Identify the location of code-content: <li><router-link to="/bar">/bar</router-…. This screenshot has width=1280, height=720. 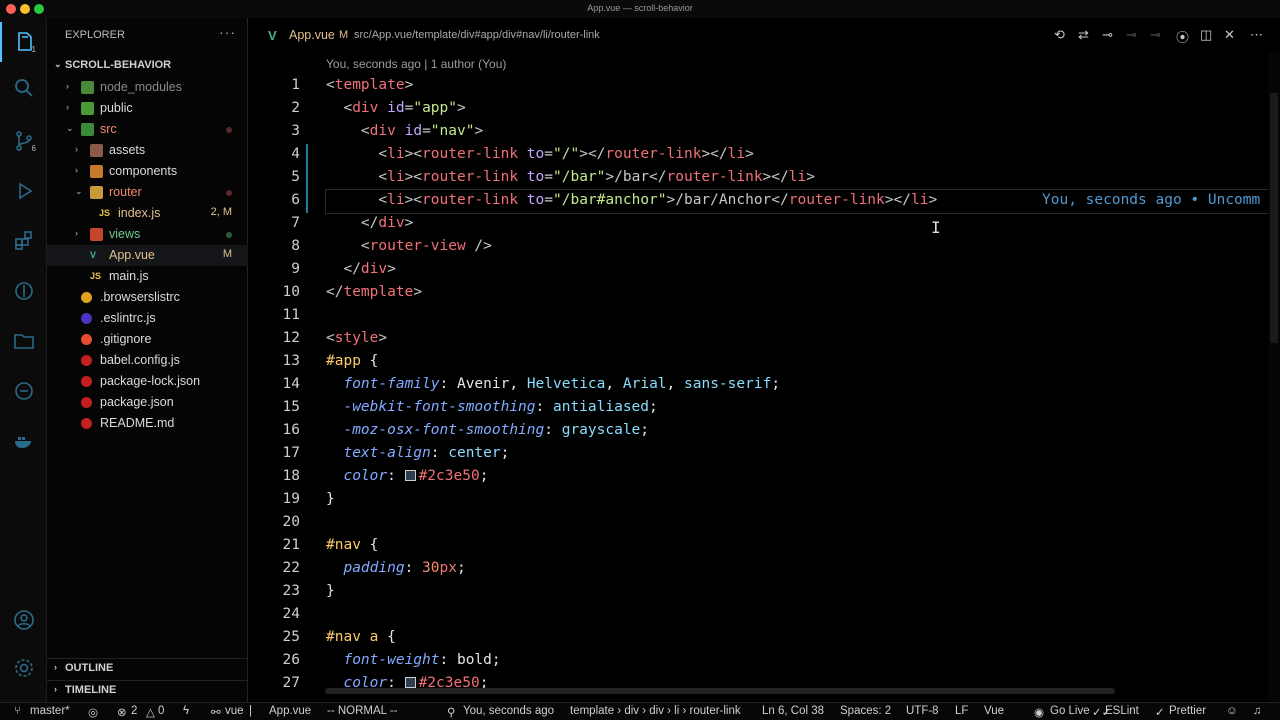
(803, 178).